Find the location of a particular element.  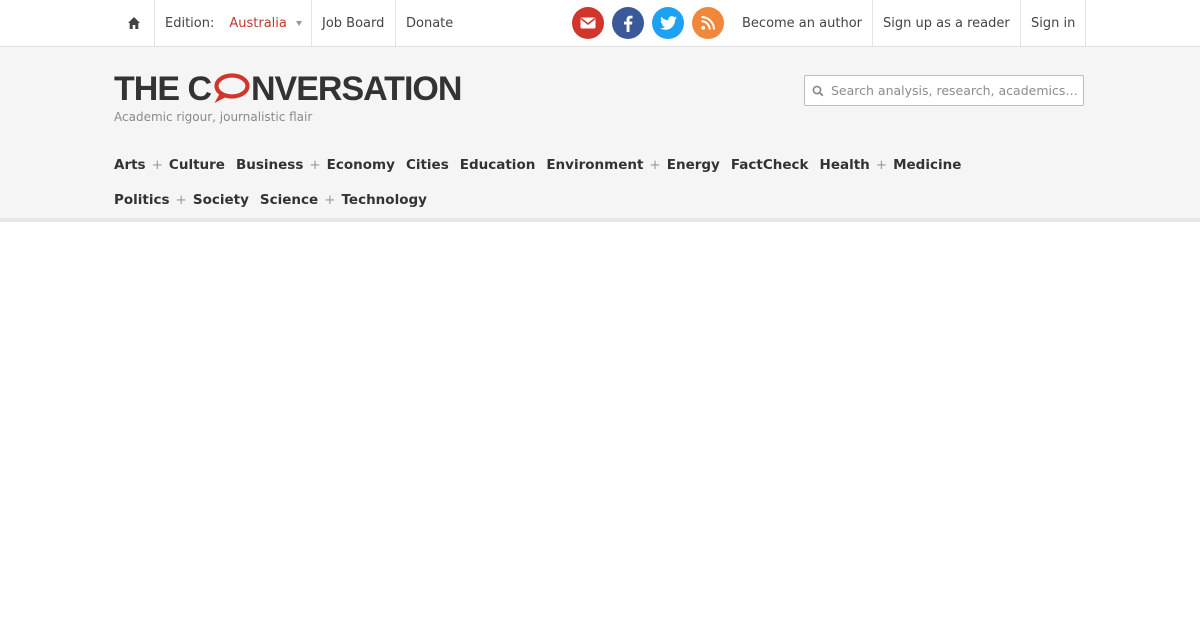

search-input is located at coordinates (956, 90).